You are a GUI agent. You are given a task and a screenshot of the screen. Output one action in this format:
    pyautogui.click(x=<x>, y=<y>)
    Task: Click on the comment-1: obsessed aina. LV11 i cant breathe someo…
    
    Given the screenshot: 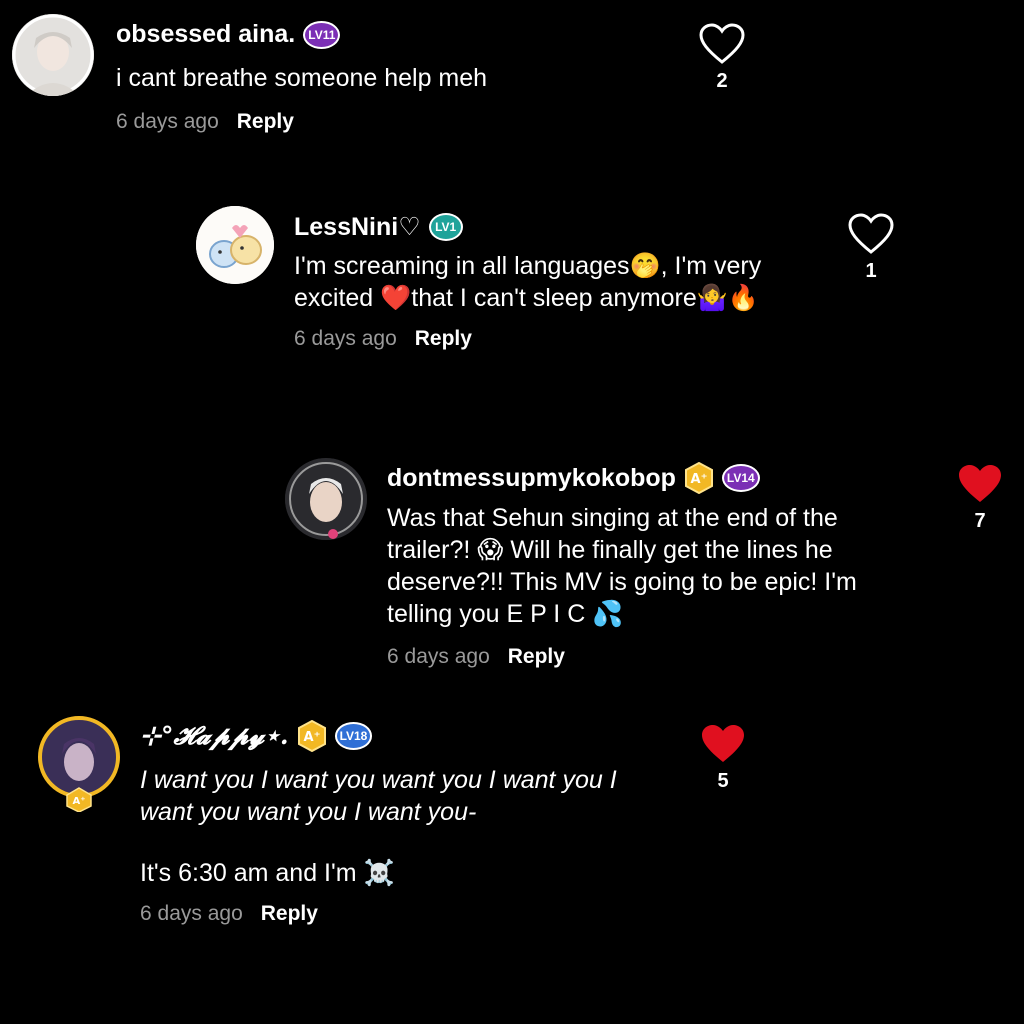 What is the action you would take?
    pyautogui.click(x=512, y=75)
    